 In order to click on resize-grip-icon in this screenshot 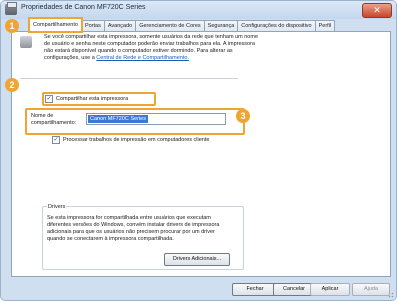, I will do `click(390, 294)`.